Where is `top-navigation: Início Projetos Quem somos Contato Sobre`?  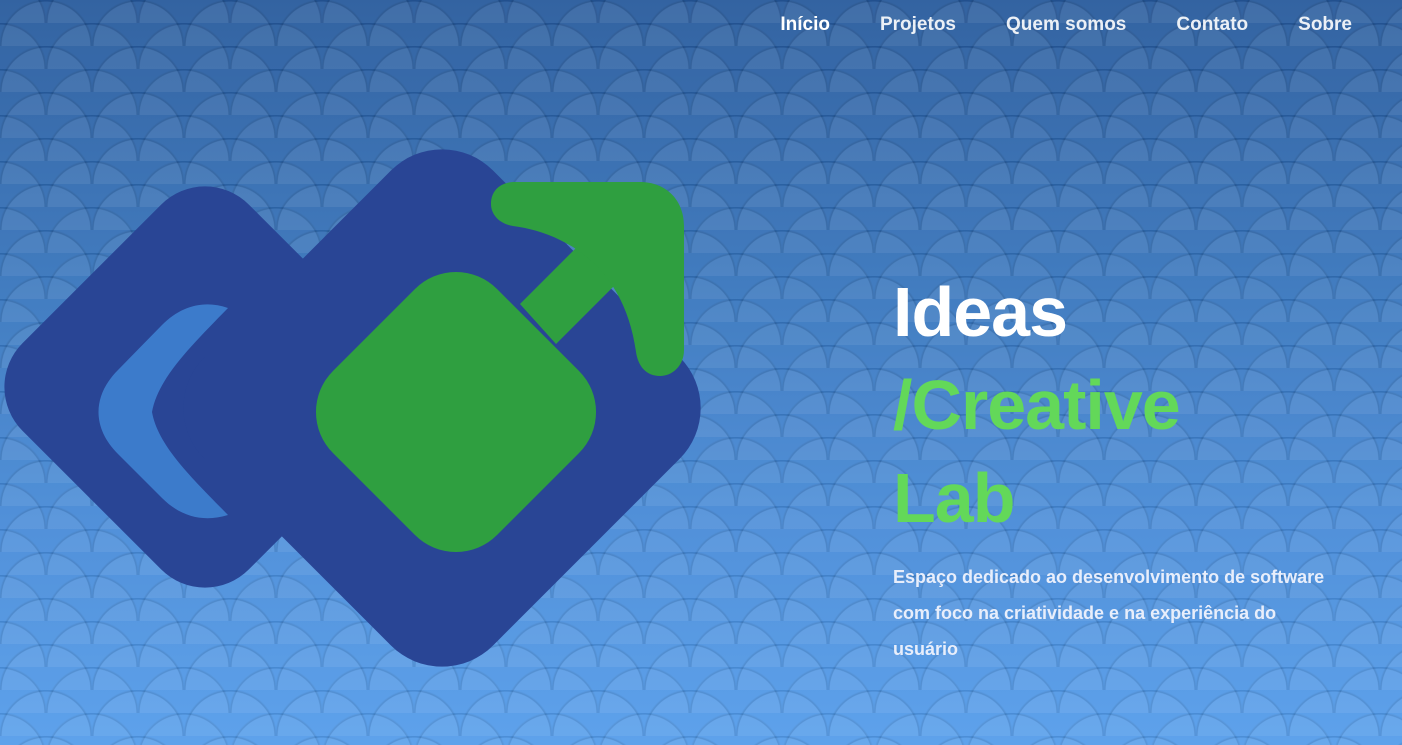 top-navigation: Início Projetos Quem somos Contato Sobre is located at coordinates (1066, 25).